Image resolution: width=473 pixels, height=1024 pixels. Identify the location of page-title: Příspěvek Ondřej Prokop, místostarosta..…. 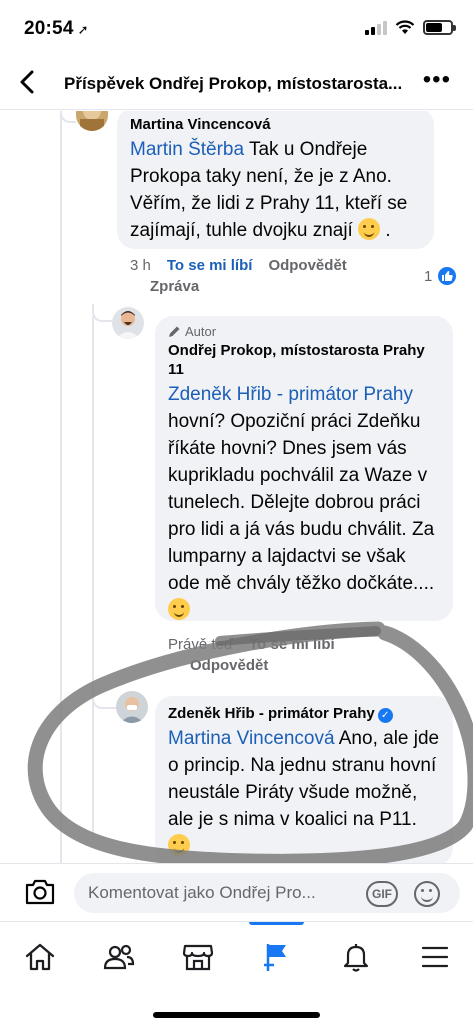
(233, 83).